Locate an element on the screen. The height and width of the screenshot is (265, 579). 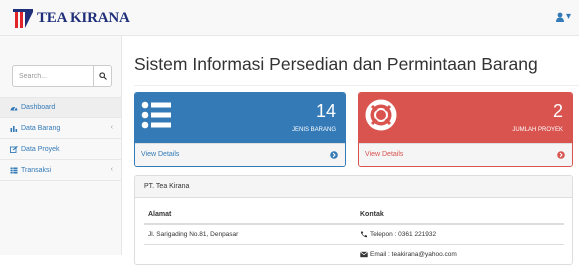
card-header: 14 JENIS BARANG is located at coordinates (240, 118).